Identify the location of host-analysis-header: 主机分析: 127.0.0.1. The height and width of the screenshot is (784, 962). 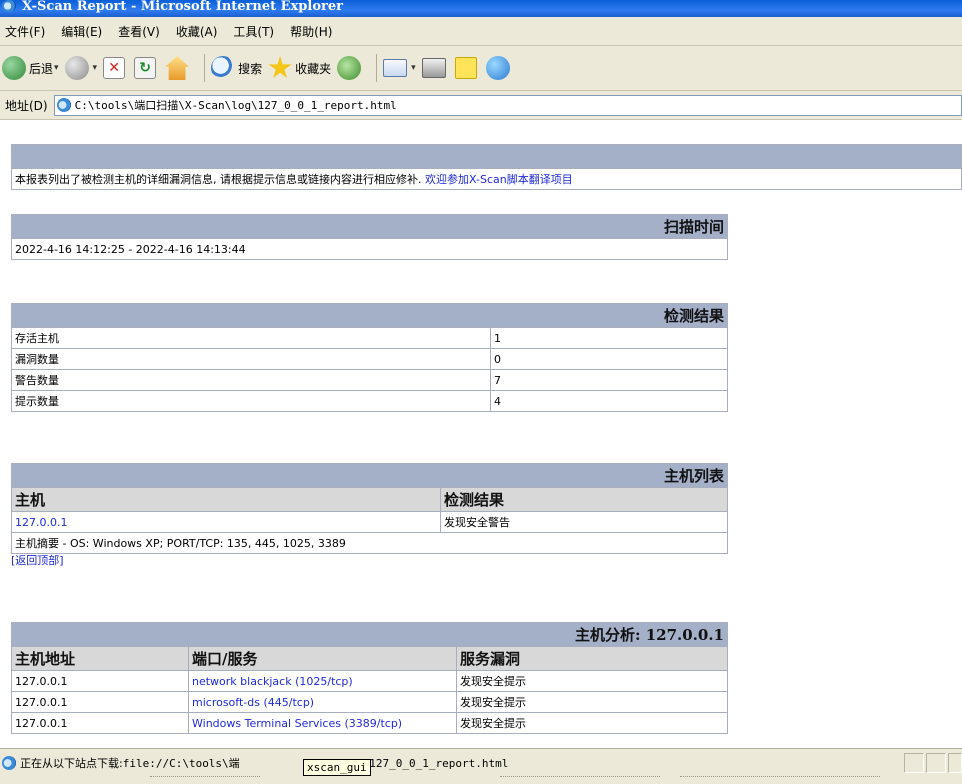
(369, 634).